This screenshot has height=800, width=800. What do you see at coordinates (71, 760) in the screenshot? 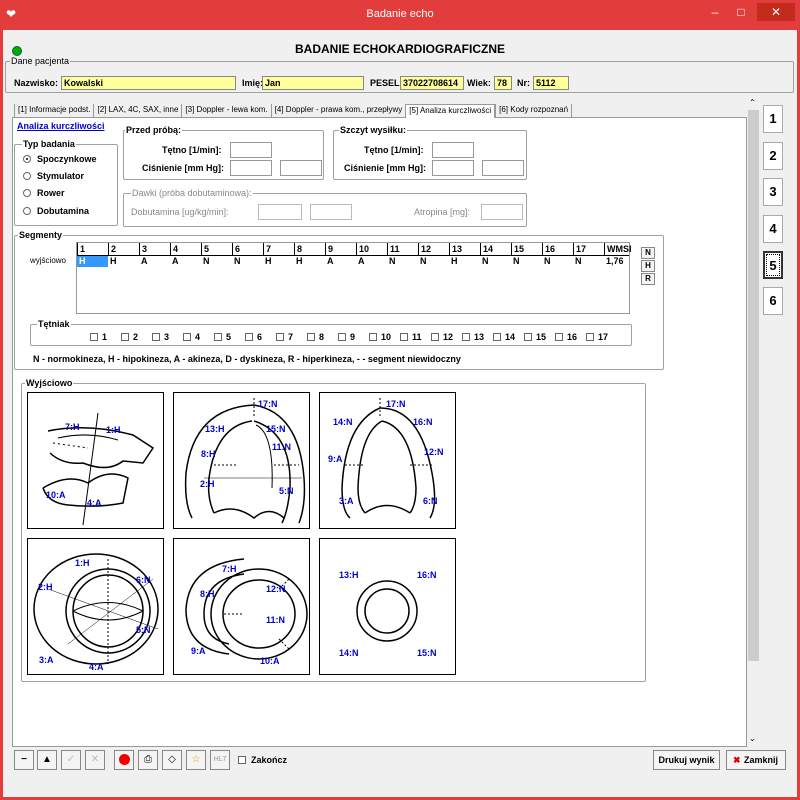
I see `check-button: ✓` at bounding box center [71, 760].